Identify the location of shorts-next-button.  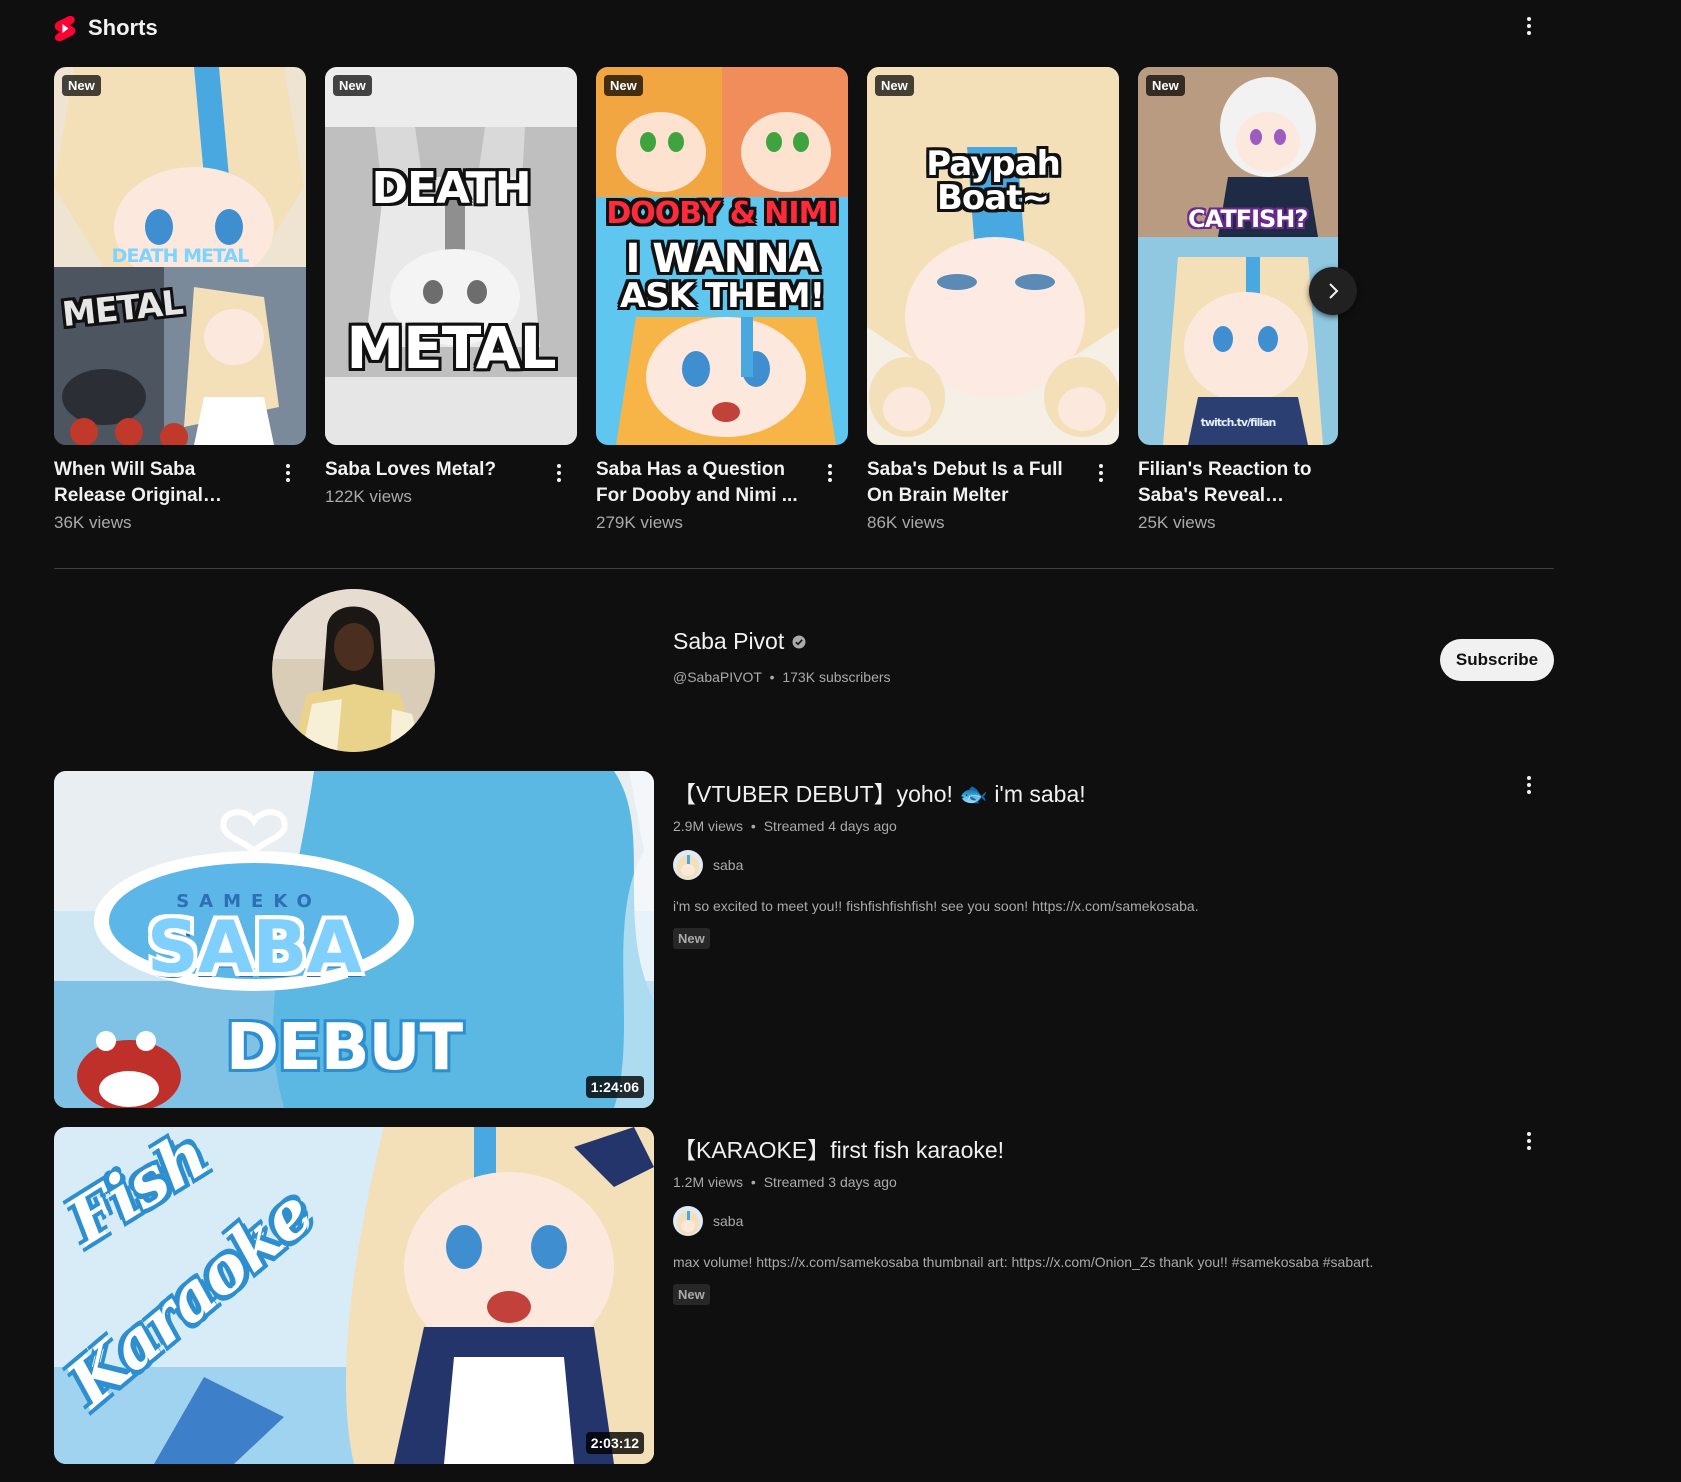
(1333, 291).